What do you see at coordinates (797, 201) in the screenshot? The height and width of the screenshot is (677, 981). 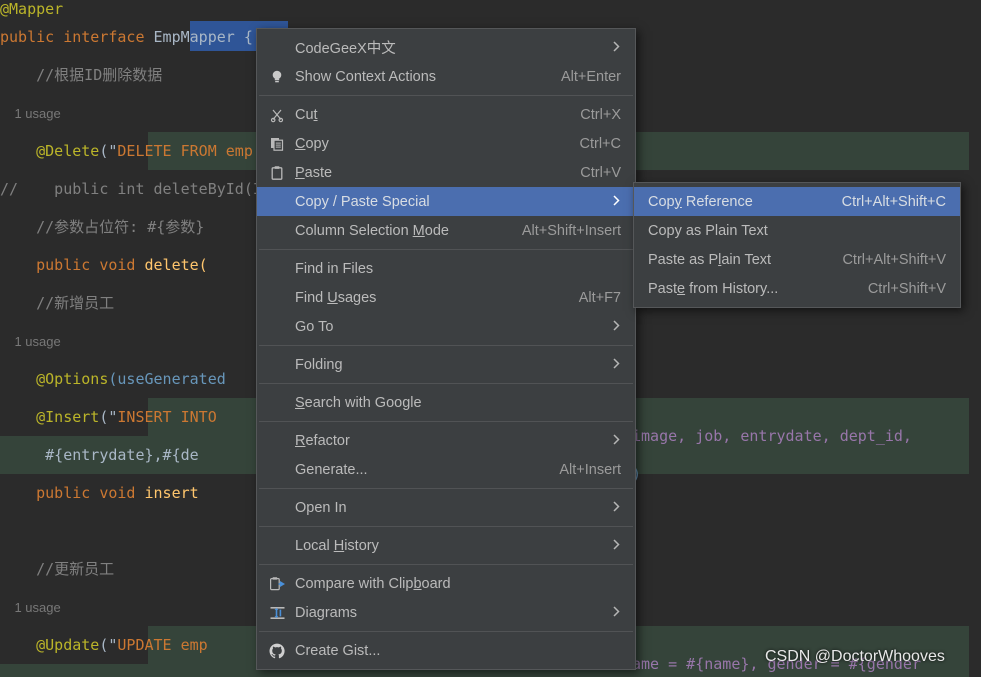 I see `menu-item-copy-reference: Copy Reference Ctrl+Alt+Shift+C` at bounding box center [797, 201].